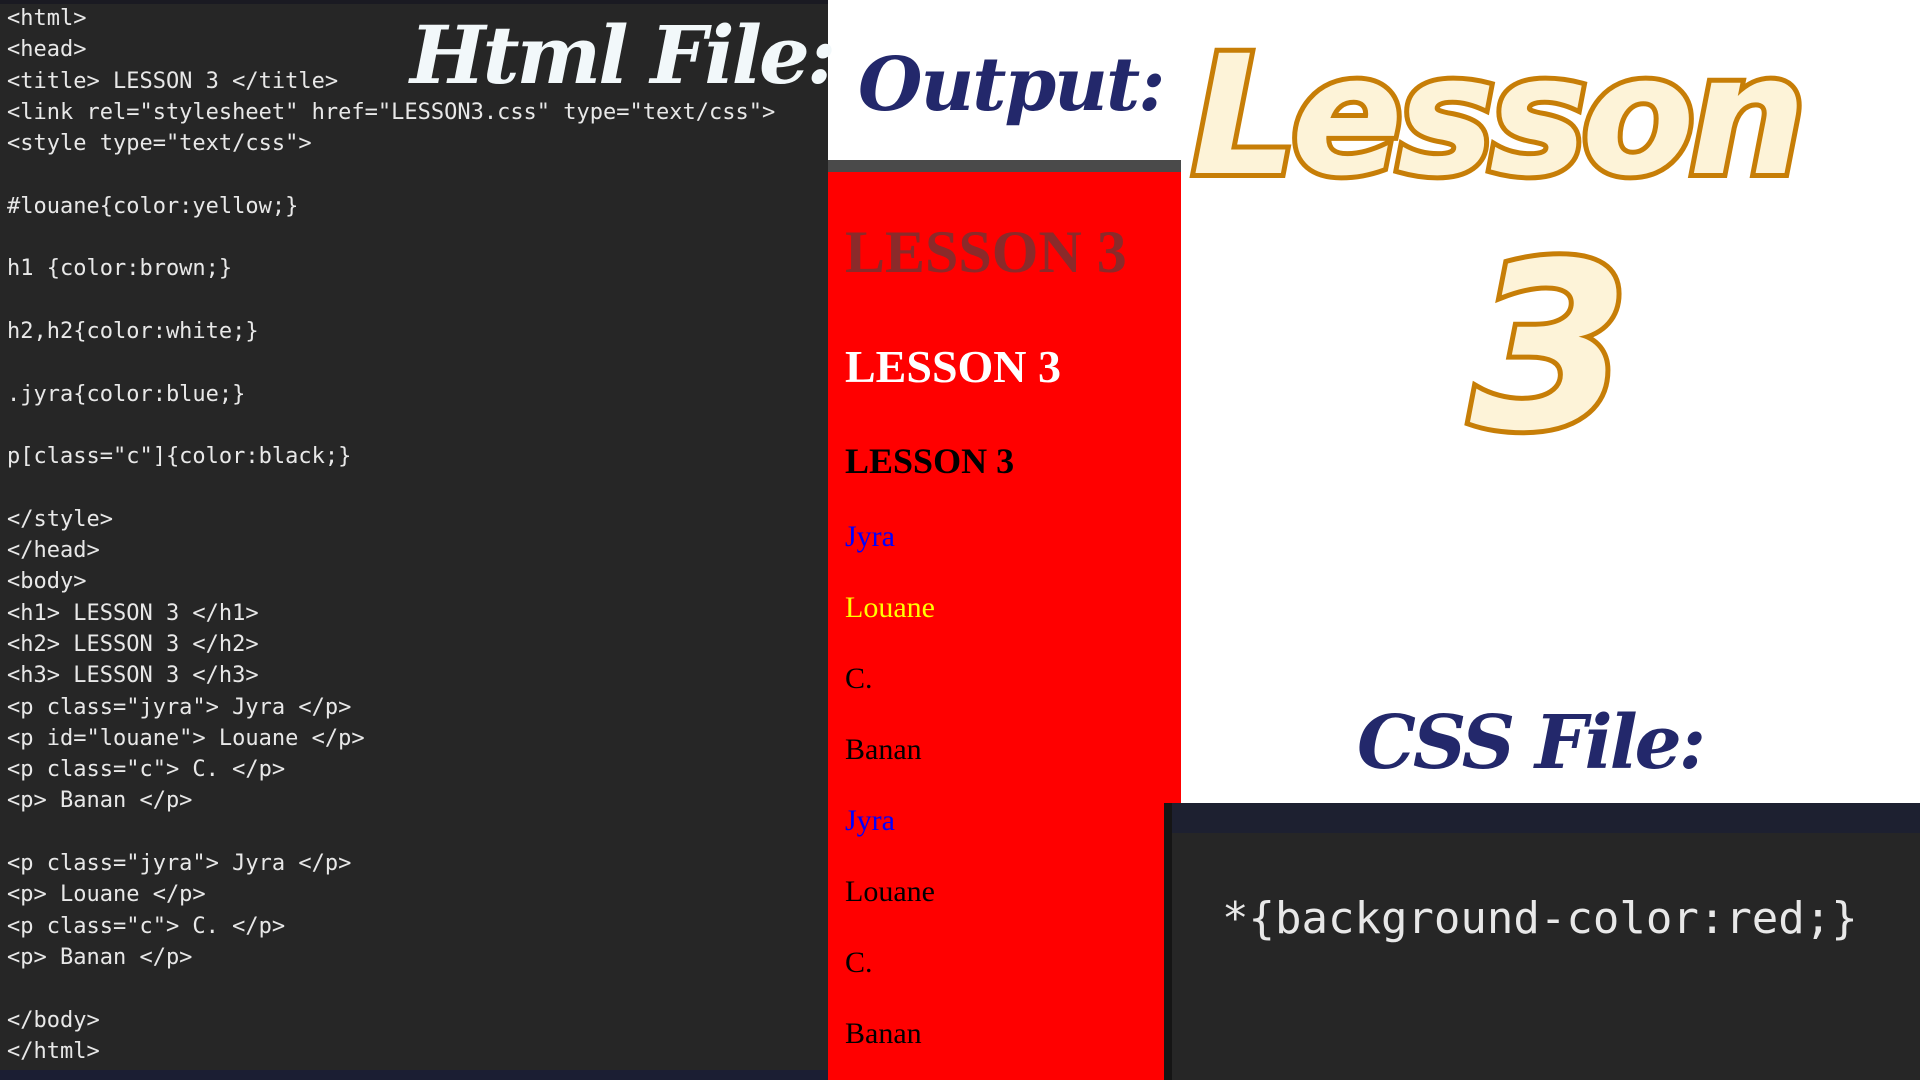  What do you see at coordinates (179, 457) in the screenshot?
I see `code-line: p[class="c"]{color:black;}` at bounding box center [179, 457].